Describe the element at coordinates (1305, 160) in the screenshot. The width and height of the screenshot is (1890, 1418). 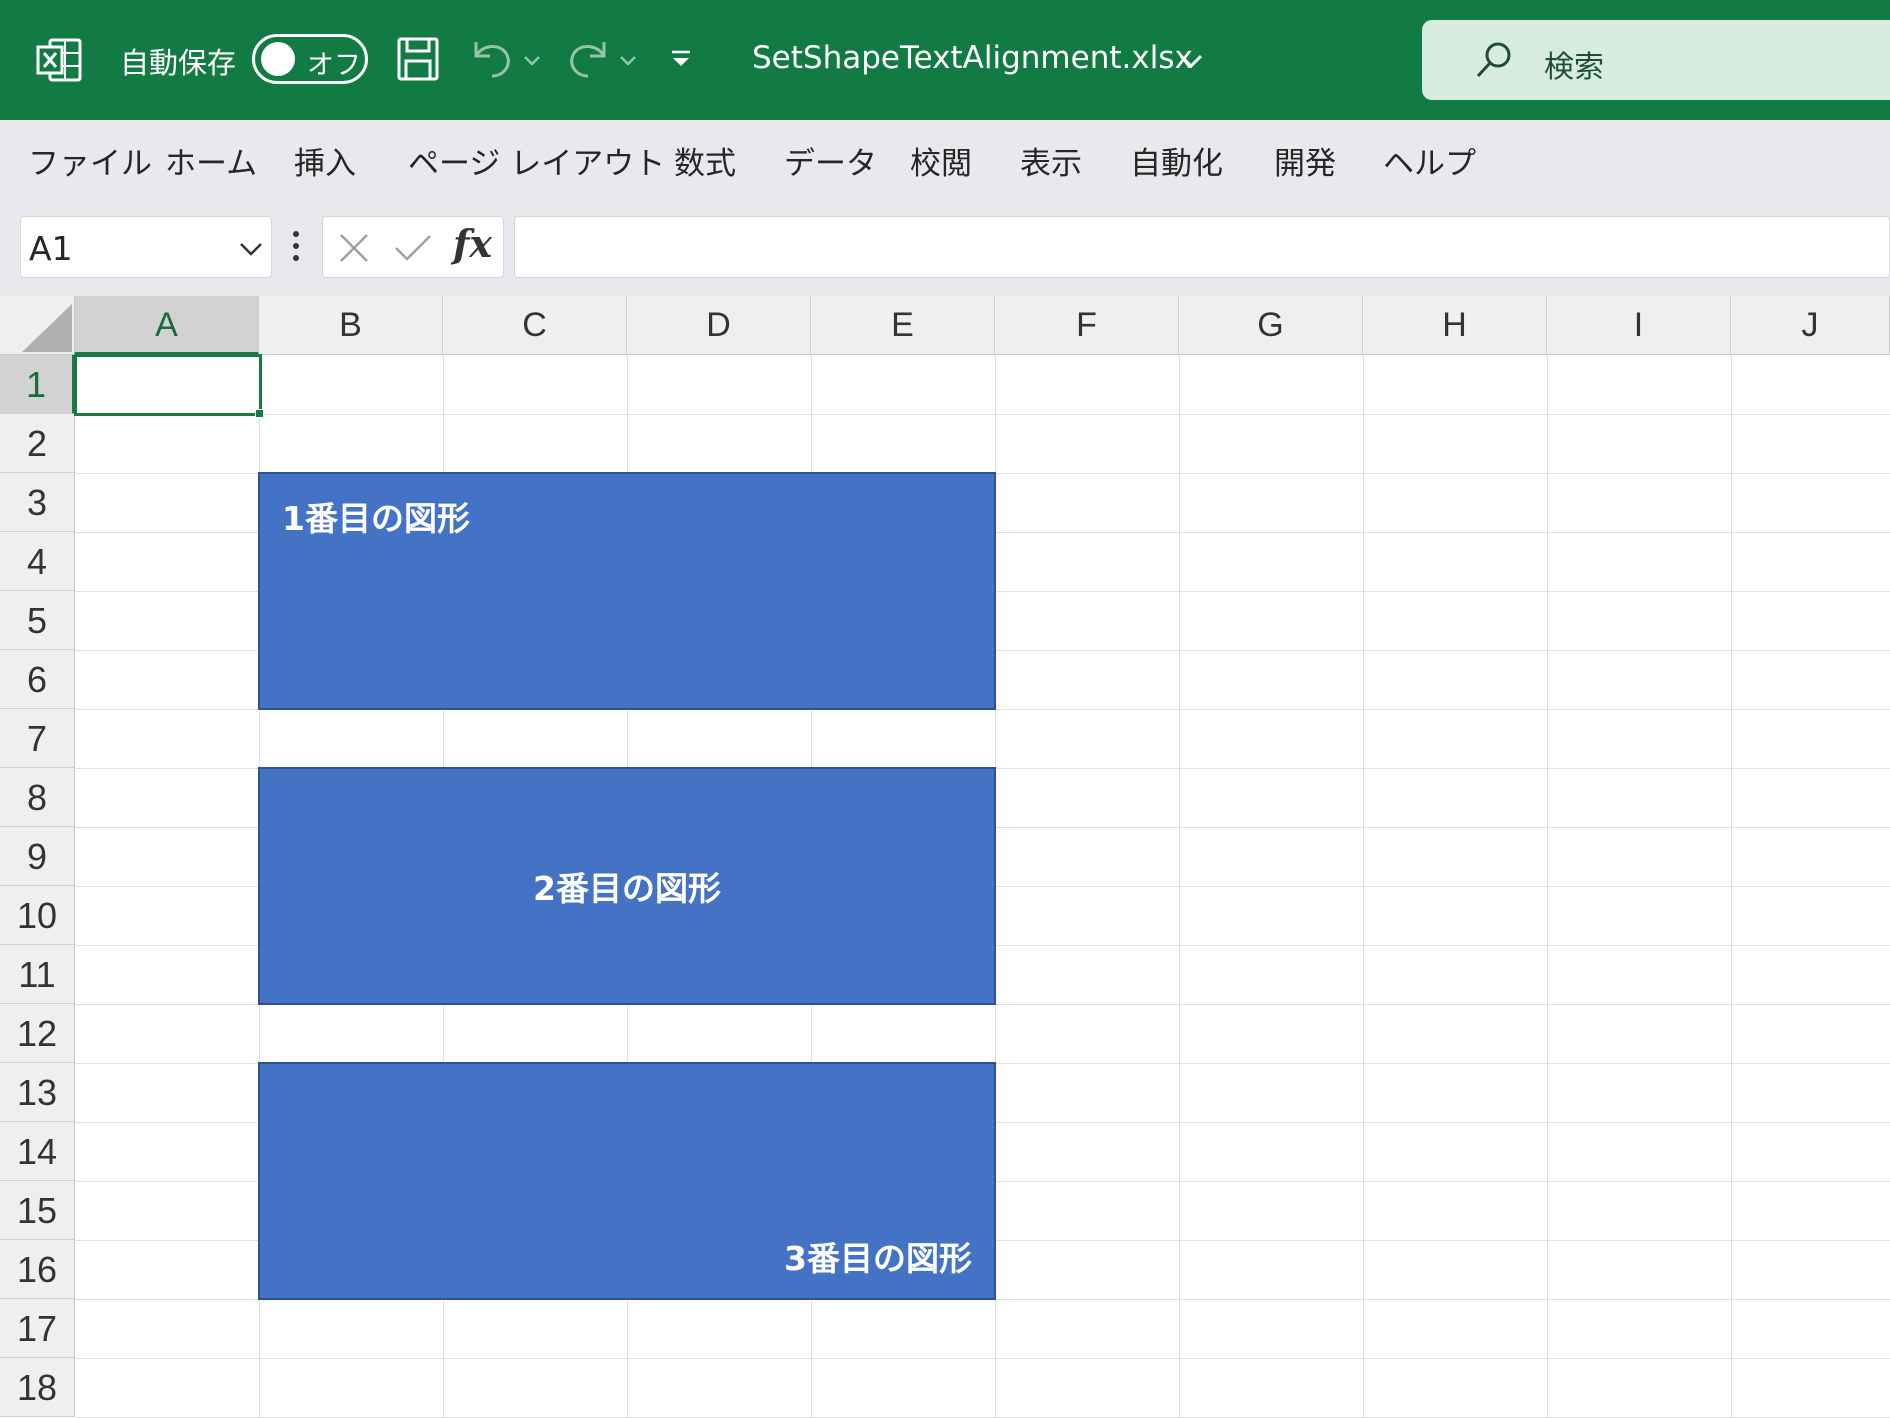
I see `tab-developer: 開発` at that location.